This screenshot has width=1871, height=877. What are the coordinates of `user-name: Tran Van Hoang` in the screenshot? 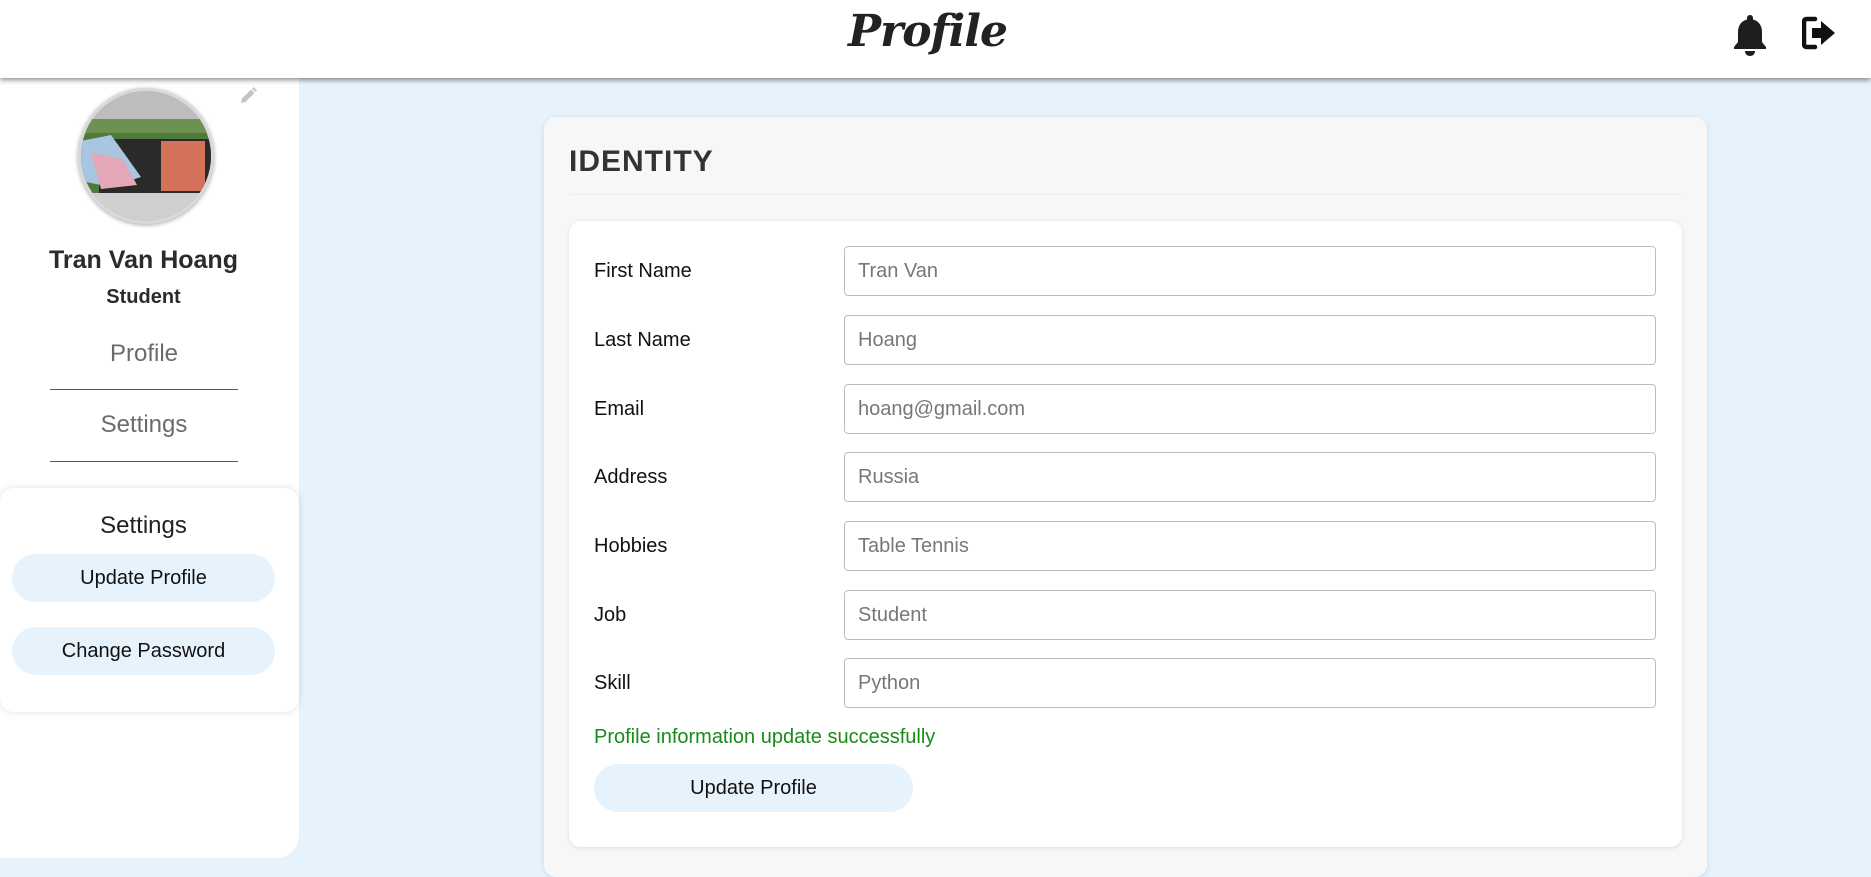 It's located at (143, 260).